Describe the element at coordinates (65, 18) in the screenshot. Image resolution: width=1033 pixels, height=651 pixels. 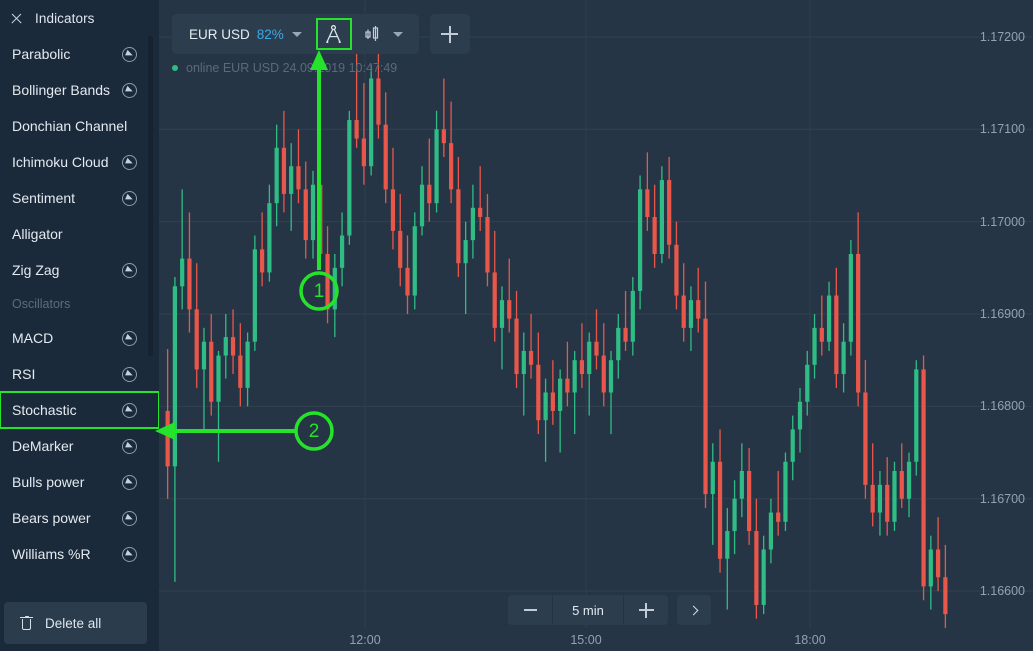
I see `page-title: Indicators` at that location.